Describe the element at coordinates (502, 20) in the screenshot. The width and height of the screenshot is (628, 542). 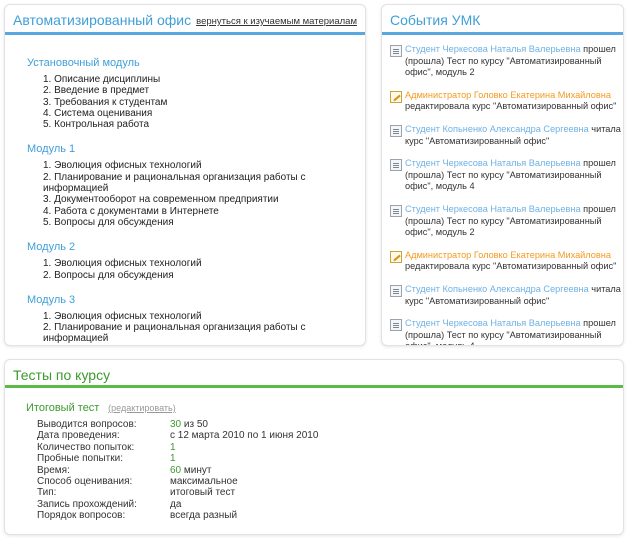
I see `events-panel-header: События УМК` at that location.